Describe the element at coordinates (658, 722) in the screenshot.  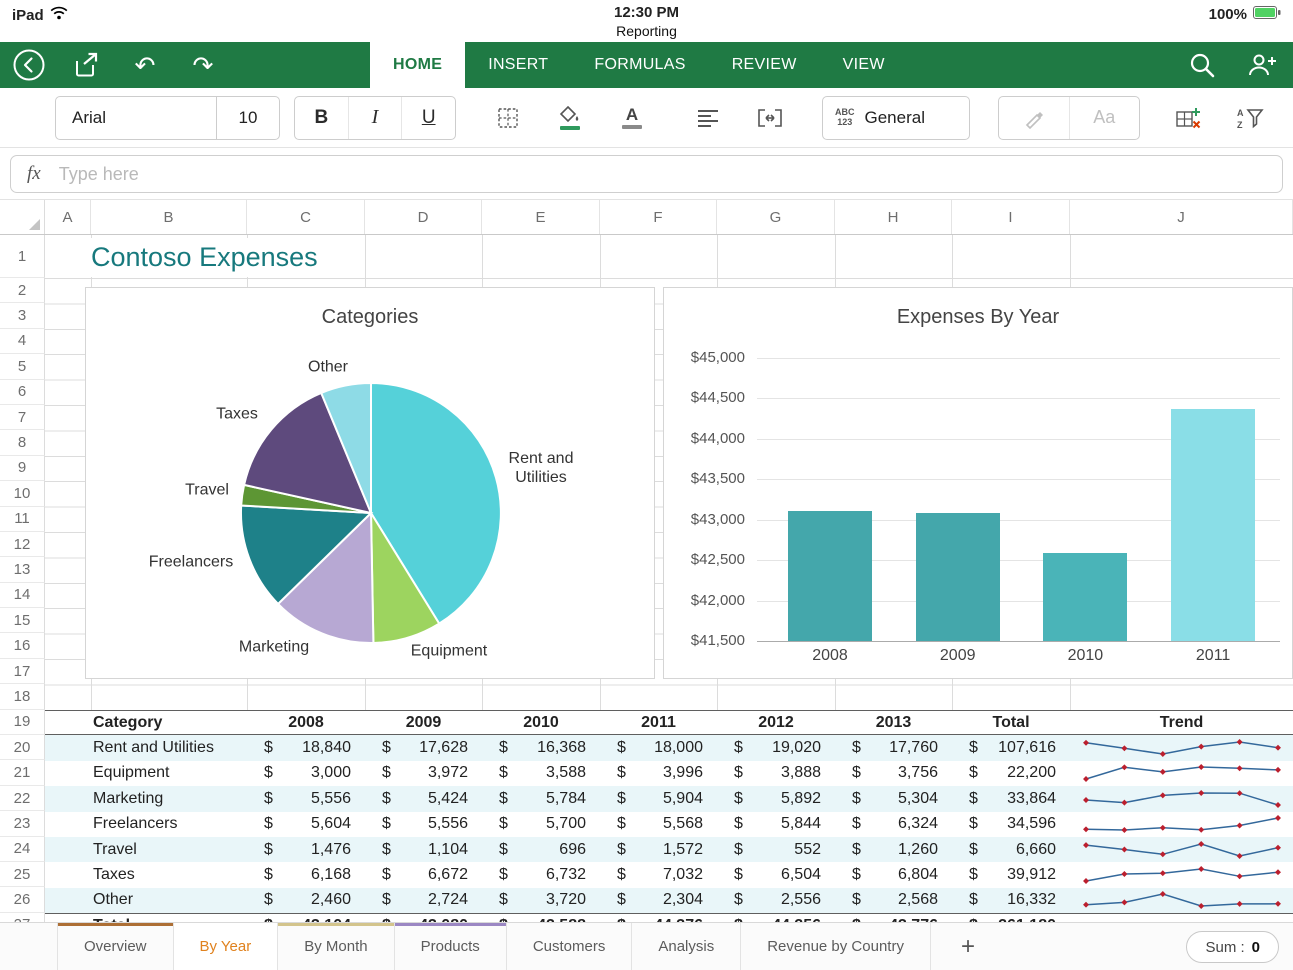
I see `header-2011: 2011` at that location.